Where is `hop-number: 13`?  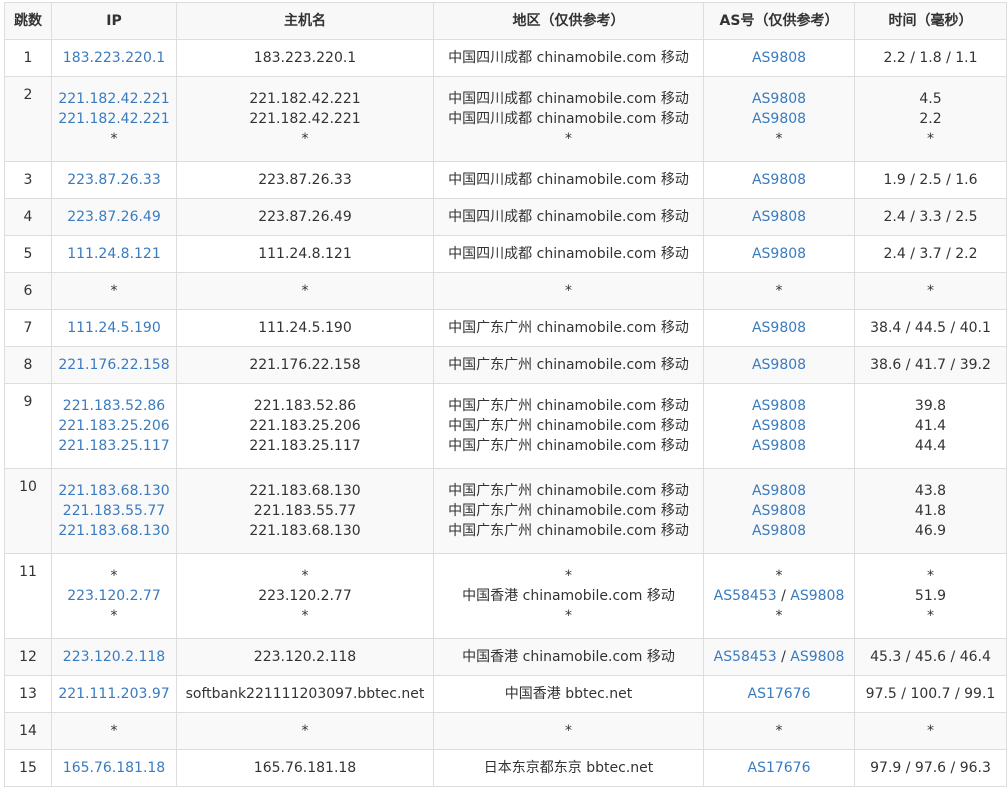 hop-number: 13 is located at coordinates (28, 694).